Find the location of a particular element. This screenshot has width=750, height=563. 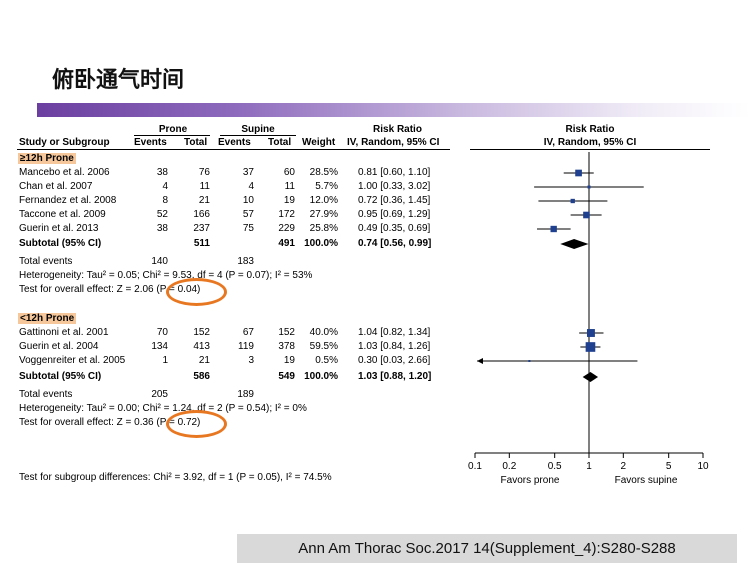

x-axis-tick-label: 0.1 is located at coordinates (475, 466).